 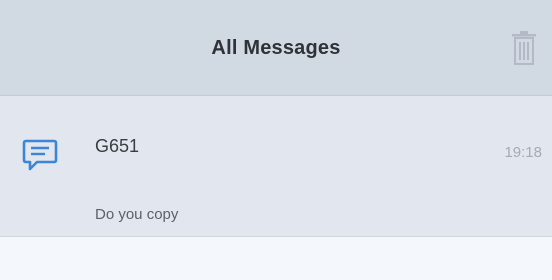 I want to click on trash-icon, so click(x=524, y=48).